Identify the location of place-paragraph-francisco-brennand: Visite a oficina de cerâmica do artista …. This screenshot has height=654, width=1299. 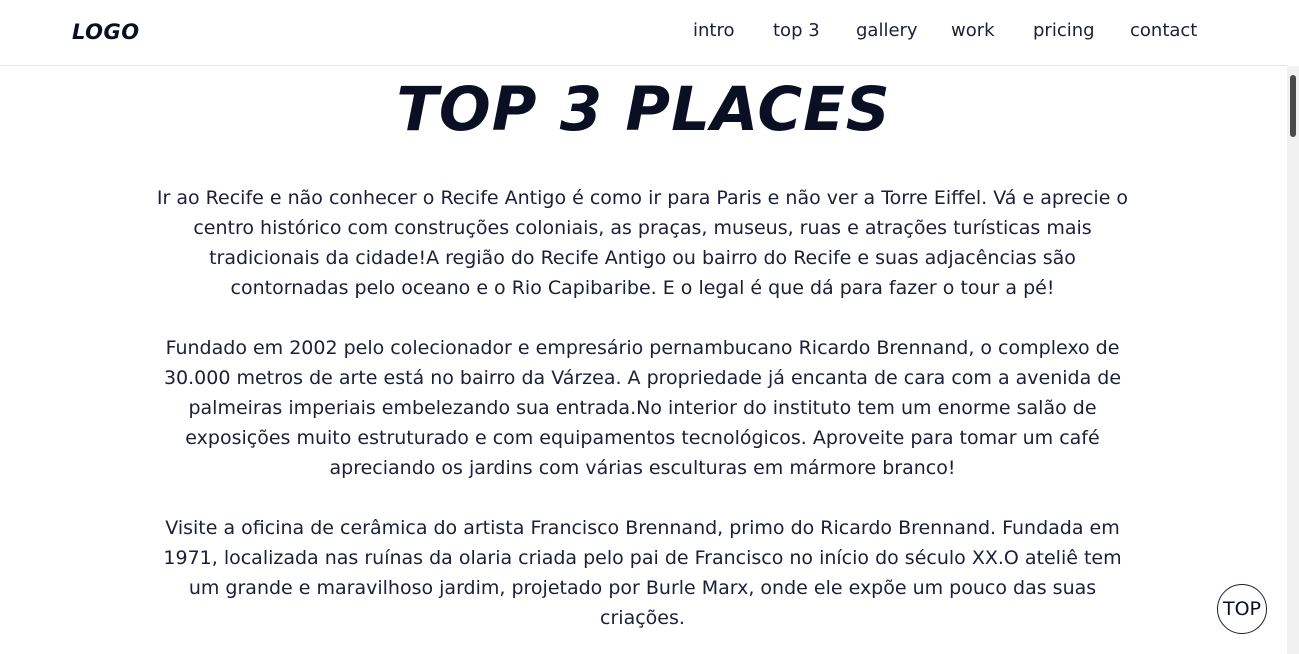
(642, 573).